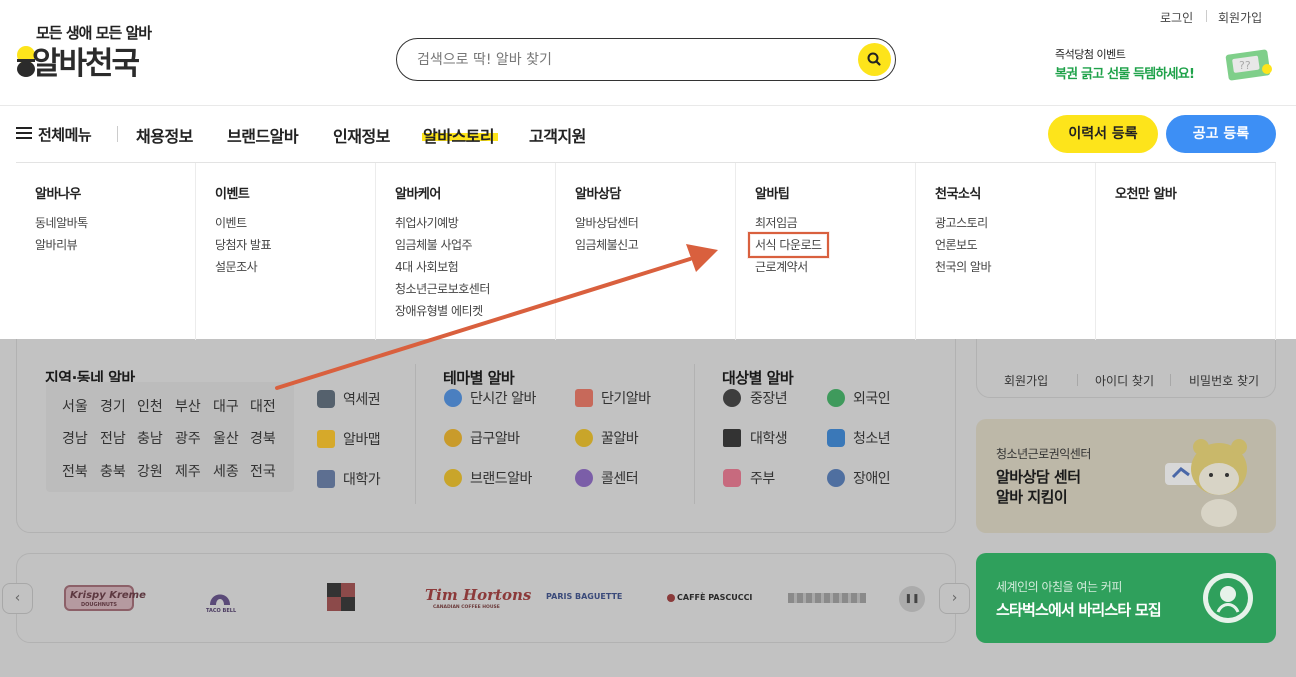 This screenshot has height=677, width=1296. What do you see at coordinates (769, 398) in the screenshot?
I see `target-middle-aged: 중장년` at bounding box center [769, 398].